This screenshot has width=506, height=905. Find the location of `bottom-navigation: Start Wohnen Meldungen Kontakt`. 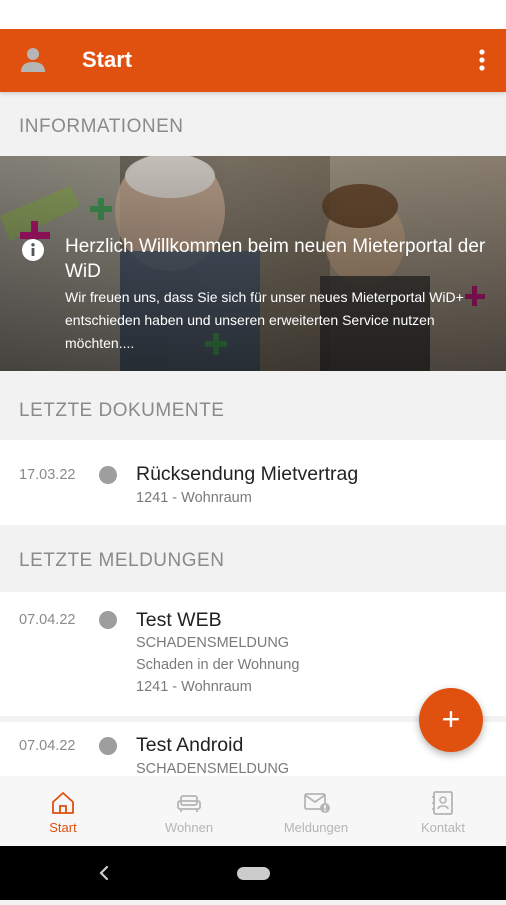

bottom-navigation: Start Wohnen Meldungen Kontakt is located at coordinates (253, 811).